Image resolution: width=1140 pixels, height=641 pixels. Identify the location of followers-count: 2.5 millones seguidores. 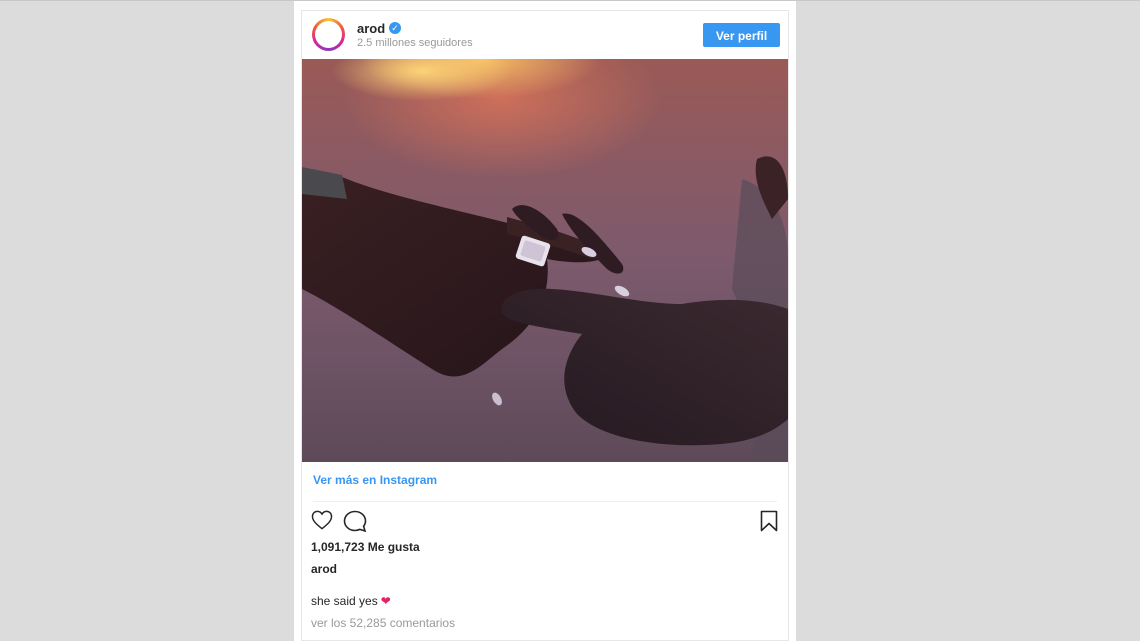
(415, 43).